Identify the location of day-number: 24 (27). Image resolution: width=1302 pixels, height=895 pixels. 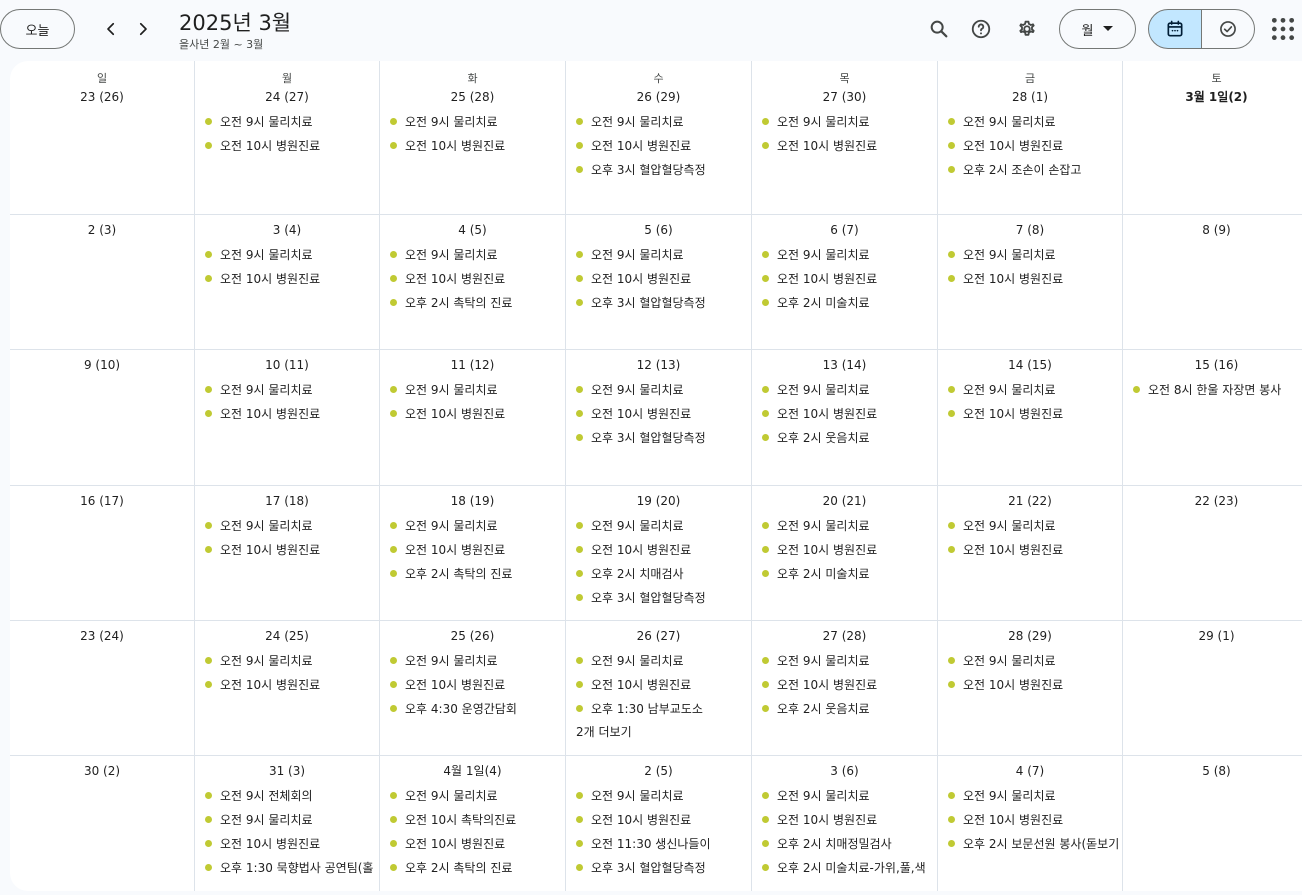
(287, 97).